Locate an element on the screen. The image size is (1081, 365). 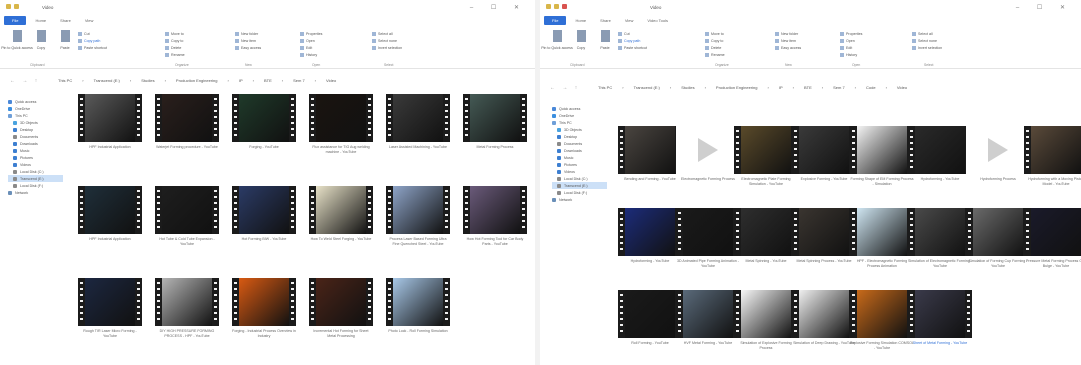
video-file-item: Bending and Forming - YouTube is located at coordinates (650, 154).